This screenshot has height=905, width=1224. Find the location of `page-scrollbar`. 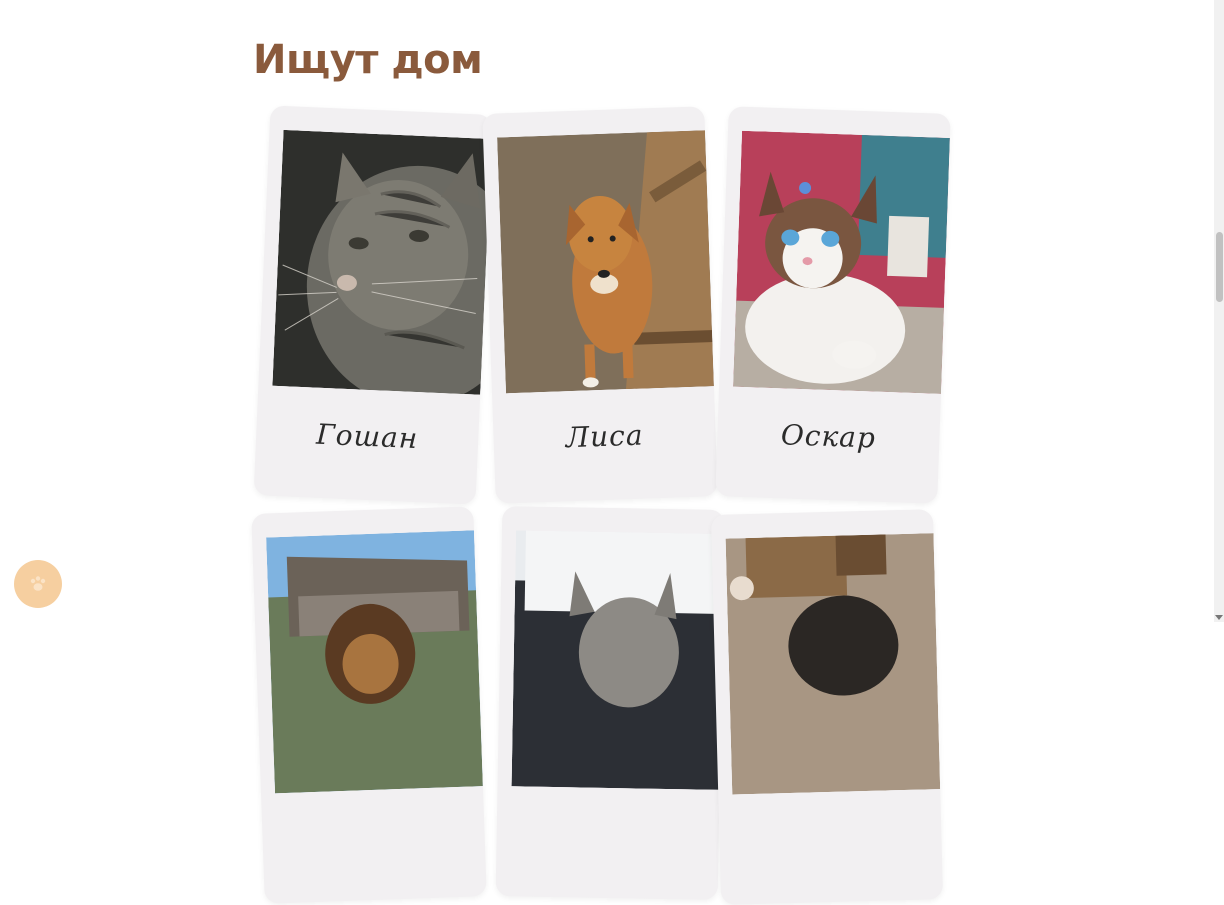

page-scrollbar is located at coordinates (1219, 311).